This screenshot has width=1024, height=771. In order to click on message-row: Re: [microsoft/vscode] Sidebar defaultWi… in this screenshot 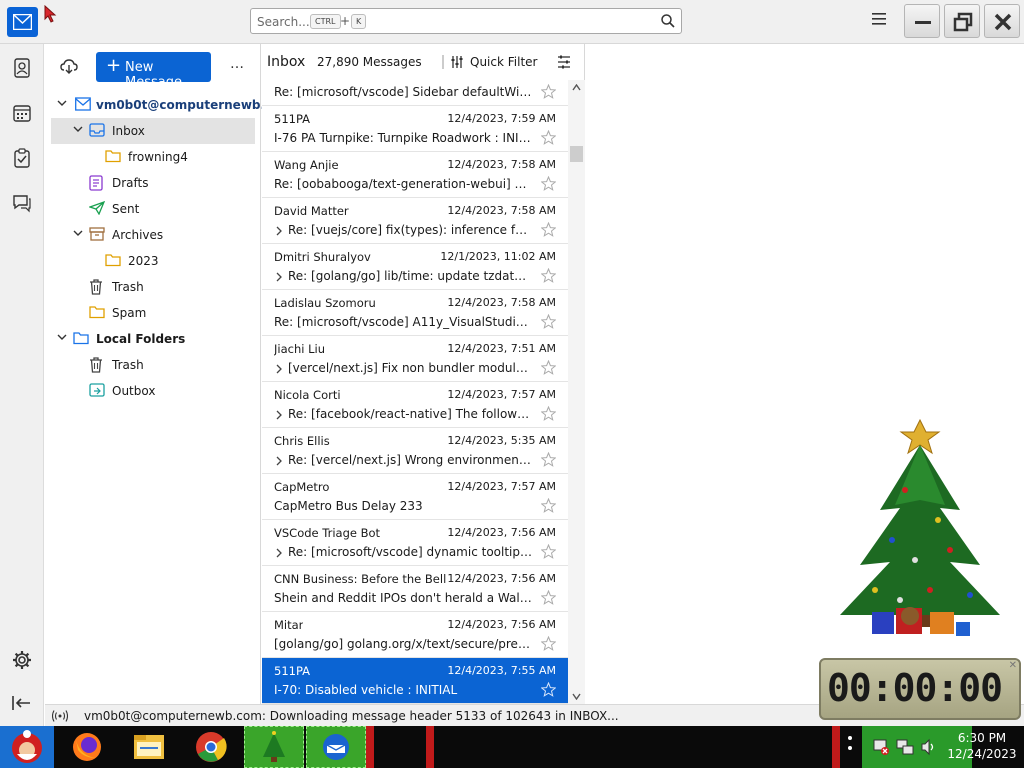, I will do `click(415, 93)`.